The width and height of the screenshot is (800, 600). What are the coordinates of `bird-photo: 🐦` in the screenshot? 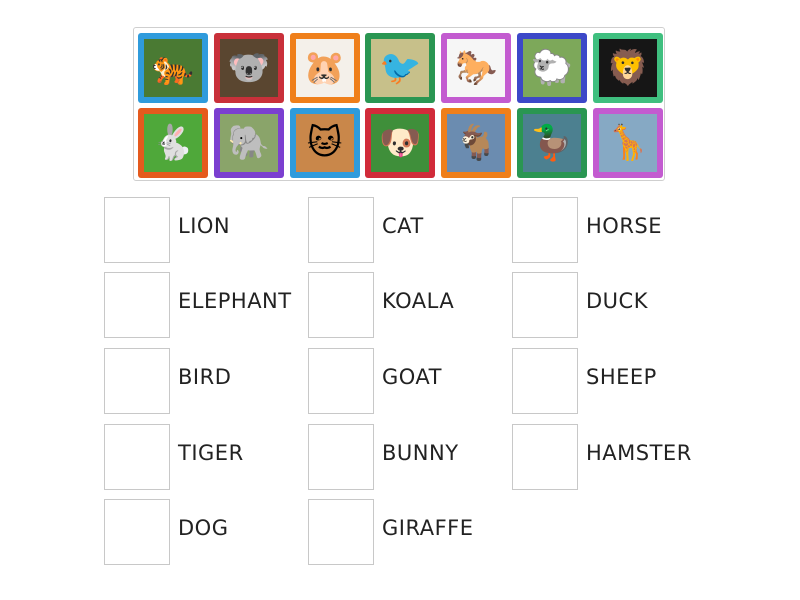 It's located at (400, 68).